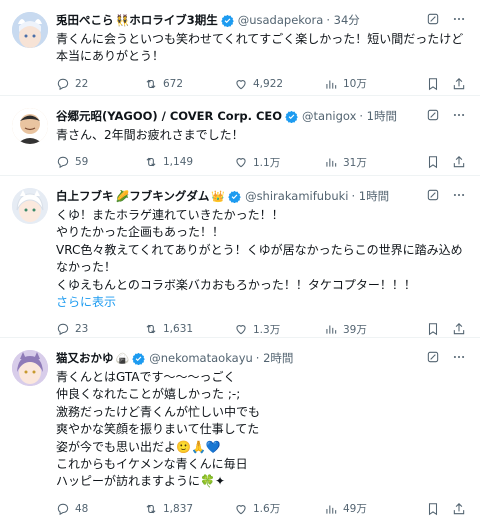  I want to click on reply-button: 22, so click(100, 84).